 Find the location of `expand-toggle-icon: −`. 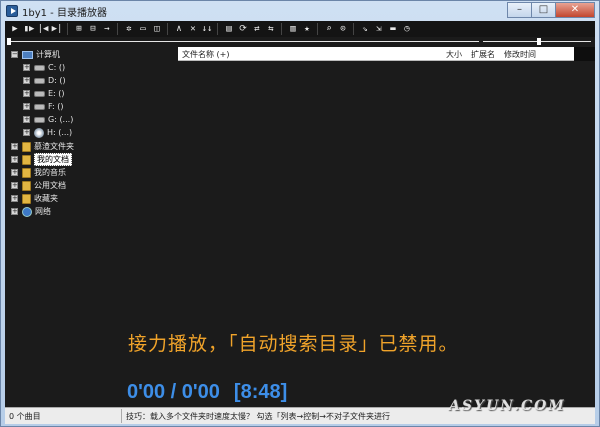

expand-toggle-icon: − is located at coordinates (14, 54).